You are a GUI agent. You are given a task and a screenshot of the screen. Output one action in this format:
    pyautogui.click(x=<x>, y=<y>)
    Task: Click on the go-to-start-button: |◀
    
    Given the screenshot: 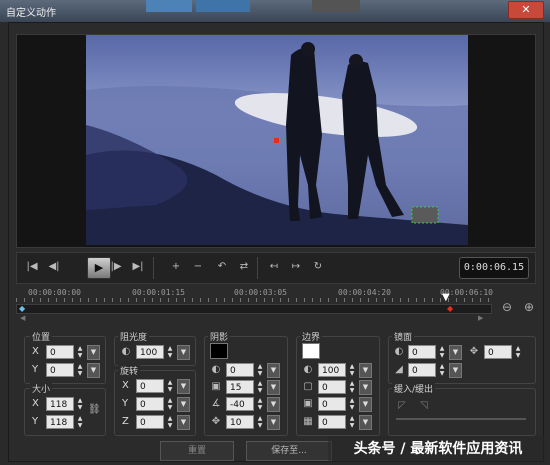 What is the action you would take?
    pyautogui.click(x=32, y=267)
    